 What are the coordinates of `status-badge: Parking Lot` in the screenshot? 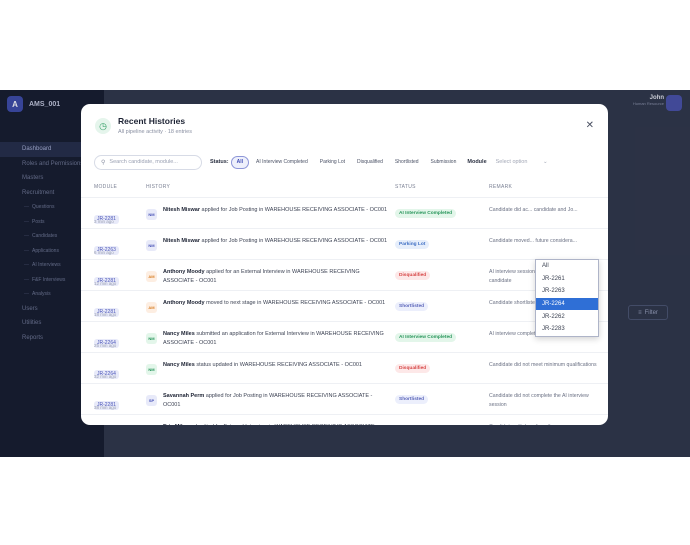 It's located at (412, 244).